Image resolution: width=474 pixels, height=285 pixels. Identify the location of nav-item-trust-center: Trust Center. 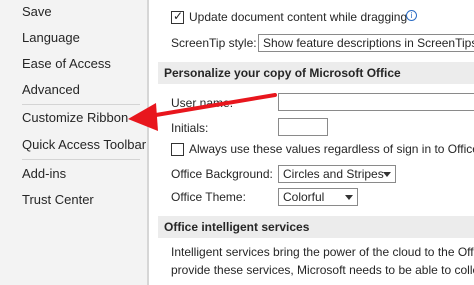
(58, 200).